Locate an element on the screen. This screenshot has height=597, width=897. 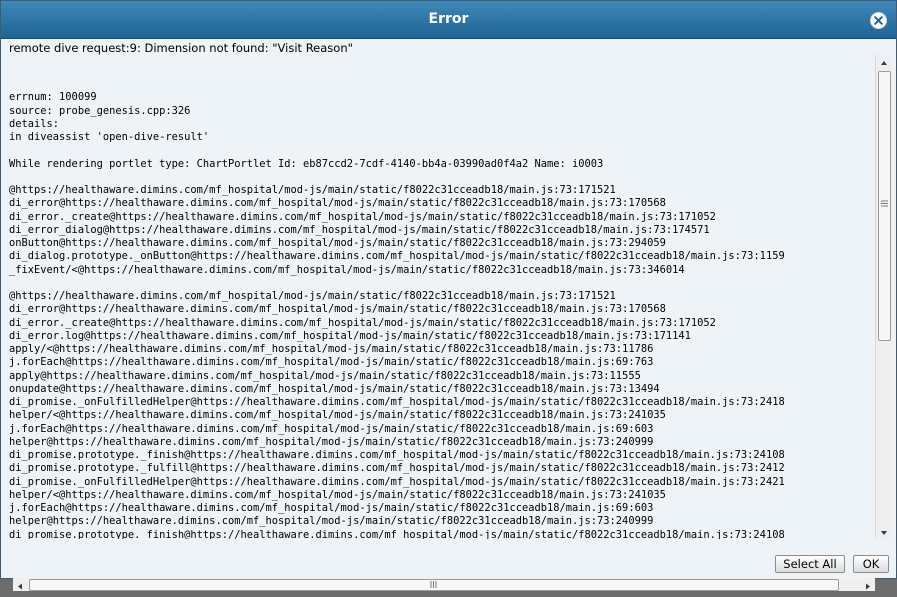
scroll-left-button is located at coordinates (20, 584).